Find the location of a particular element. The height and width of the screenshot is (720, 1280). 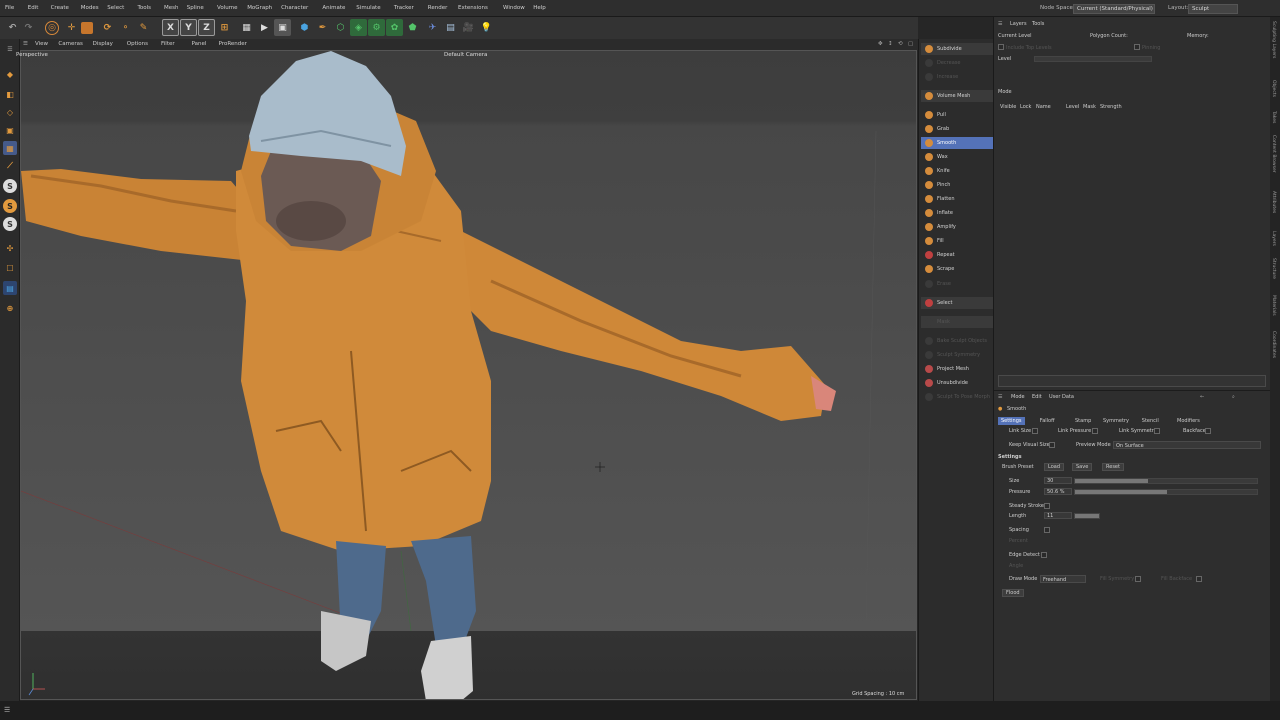

viewport-menu-prorender: ProRender is located at coordinates (233, 44).